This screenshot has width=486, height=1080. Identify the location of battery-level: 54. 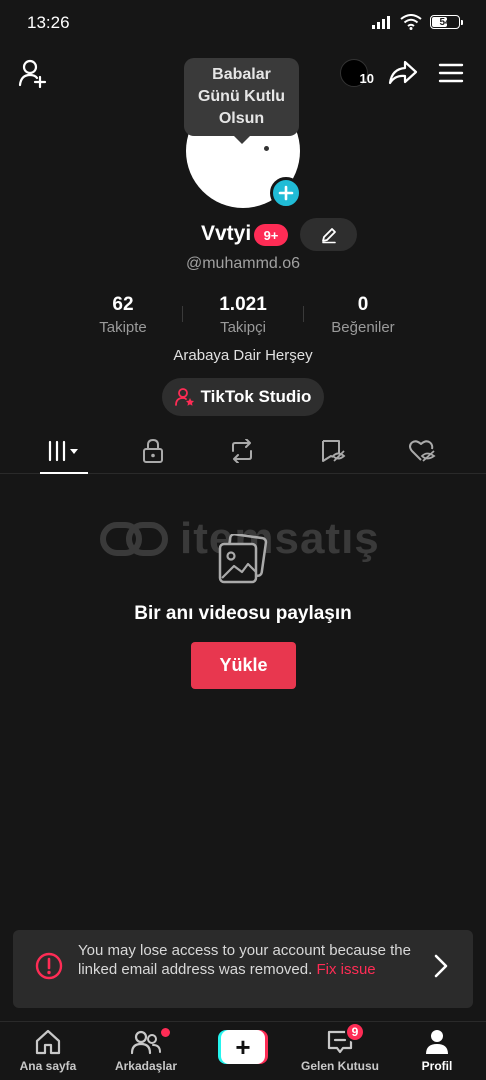
(445, 22).